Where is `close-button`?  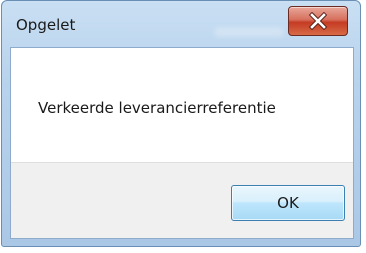 close-button is located at coordinates (318, 21).